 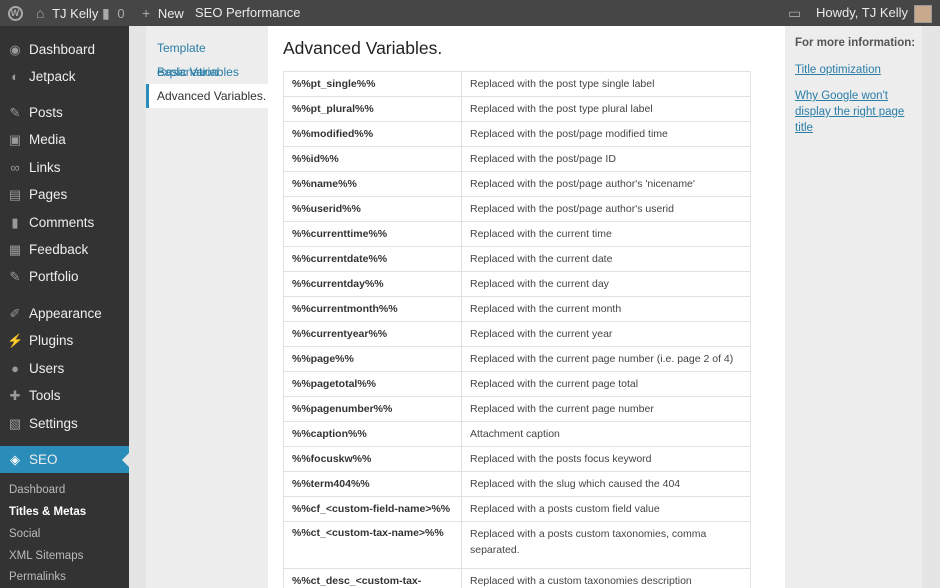 What do you see at coordinates (64, 49) in the screenshot?
I see `sidebar-item-dashboard: ◉ Dashboard` at bounding box center [64, 49].